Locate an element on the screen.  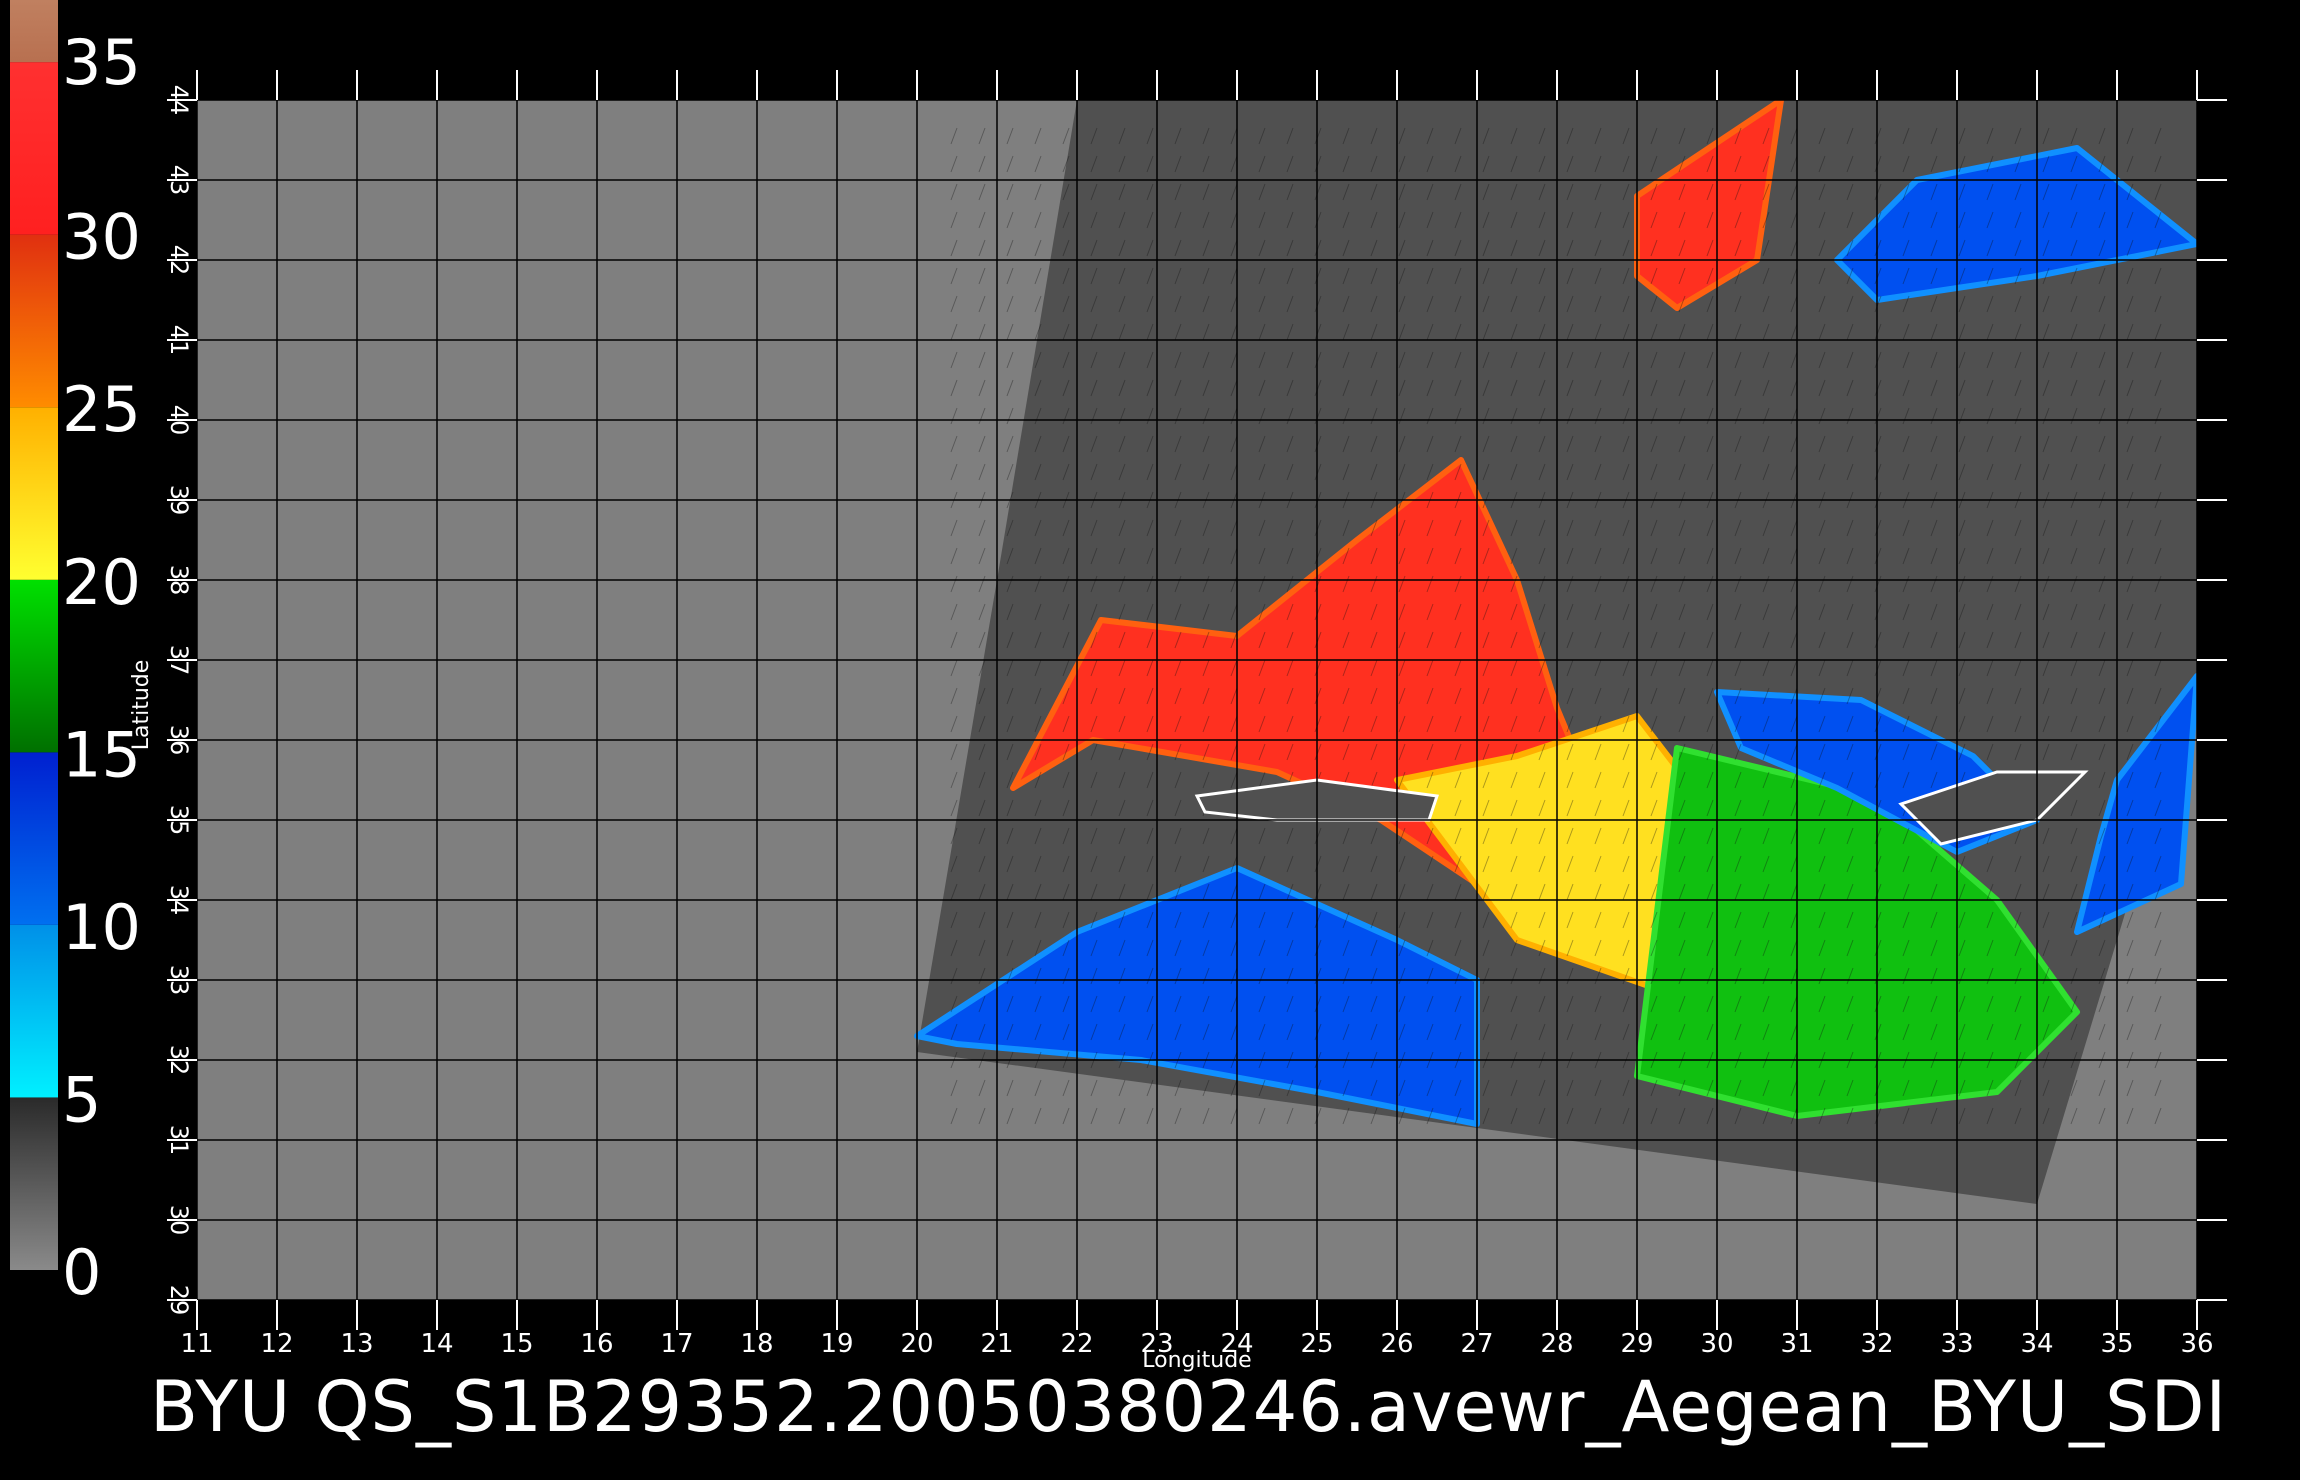
y-tick-label: 38 is located at coordinates (179, 580).